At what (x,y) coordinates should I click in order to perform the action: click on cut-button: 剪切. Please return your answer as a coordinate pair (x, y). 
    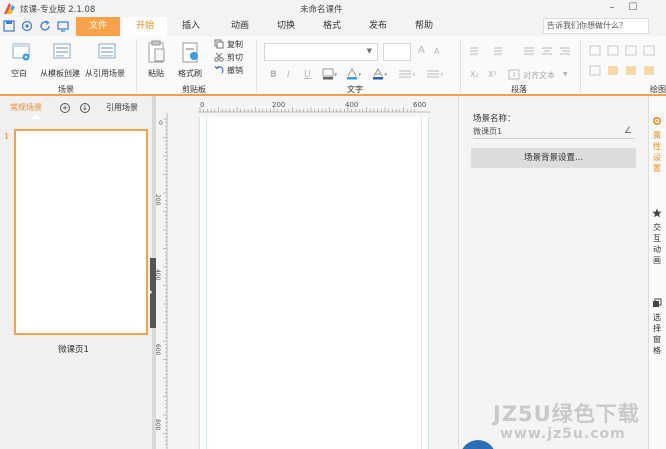
    Looking at the image, I should click on (235, 57).